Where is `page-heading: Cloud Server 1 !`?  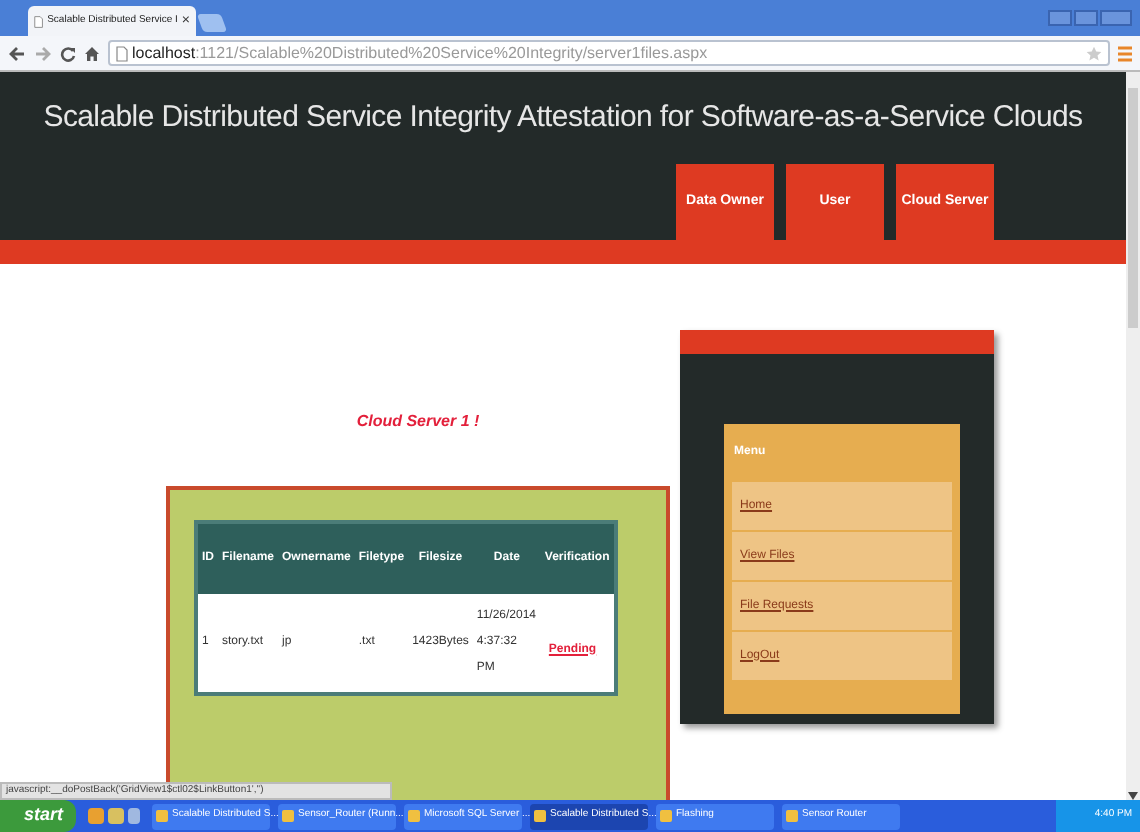
page-heading: Cloud Server 1 ! is located at coordinates (418, 422).